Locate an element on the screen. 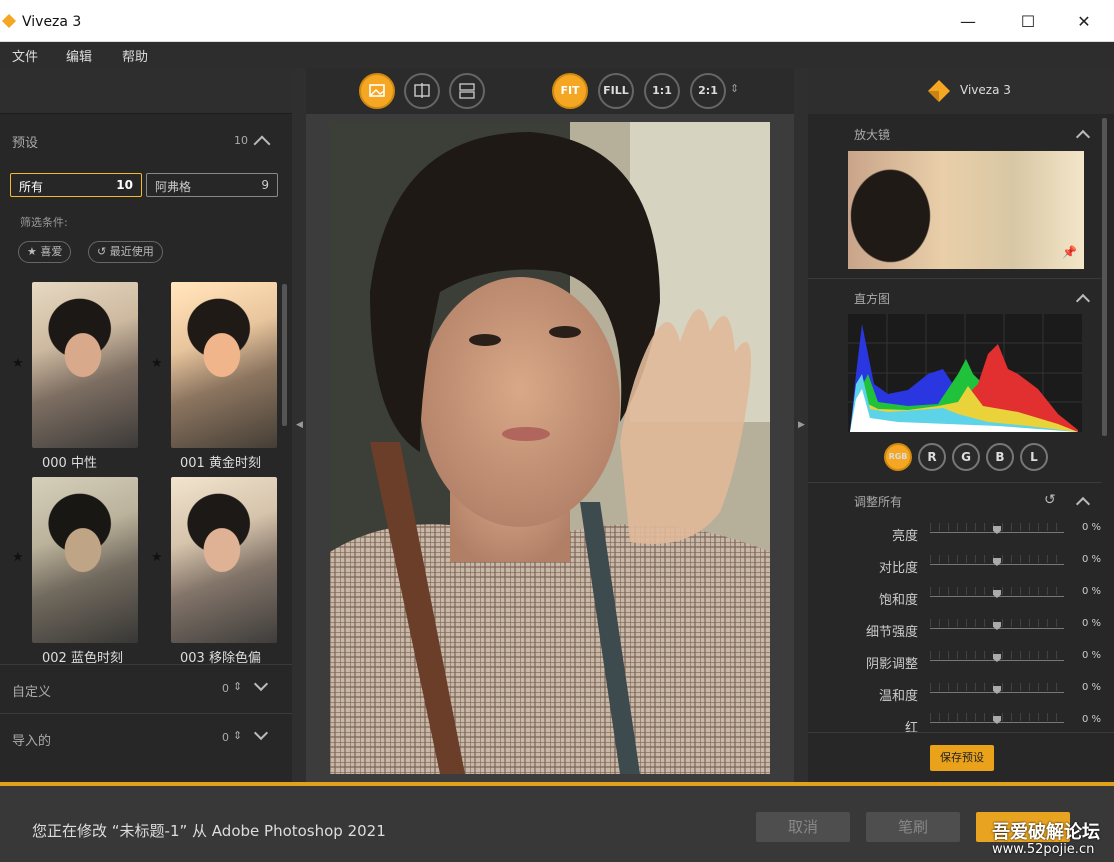 This screenshot has height=862, width=1114. presets-scrollbar is located at coordinates (284, 355).